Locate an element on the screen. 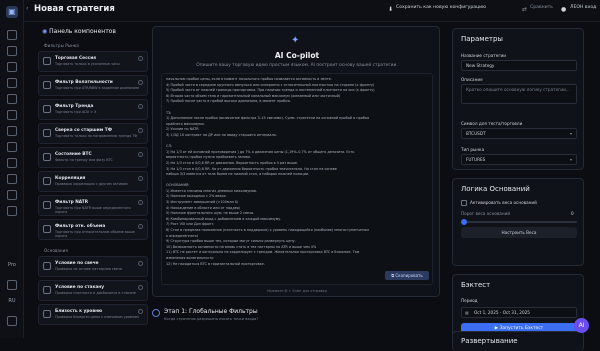 The image size is (600, 351). trend-icon is located at coordinates (47, 109).